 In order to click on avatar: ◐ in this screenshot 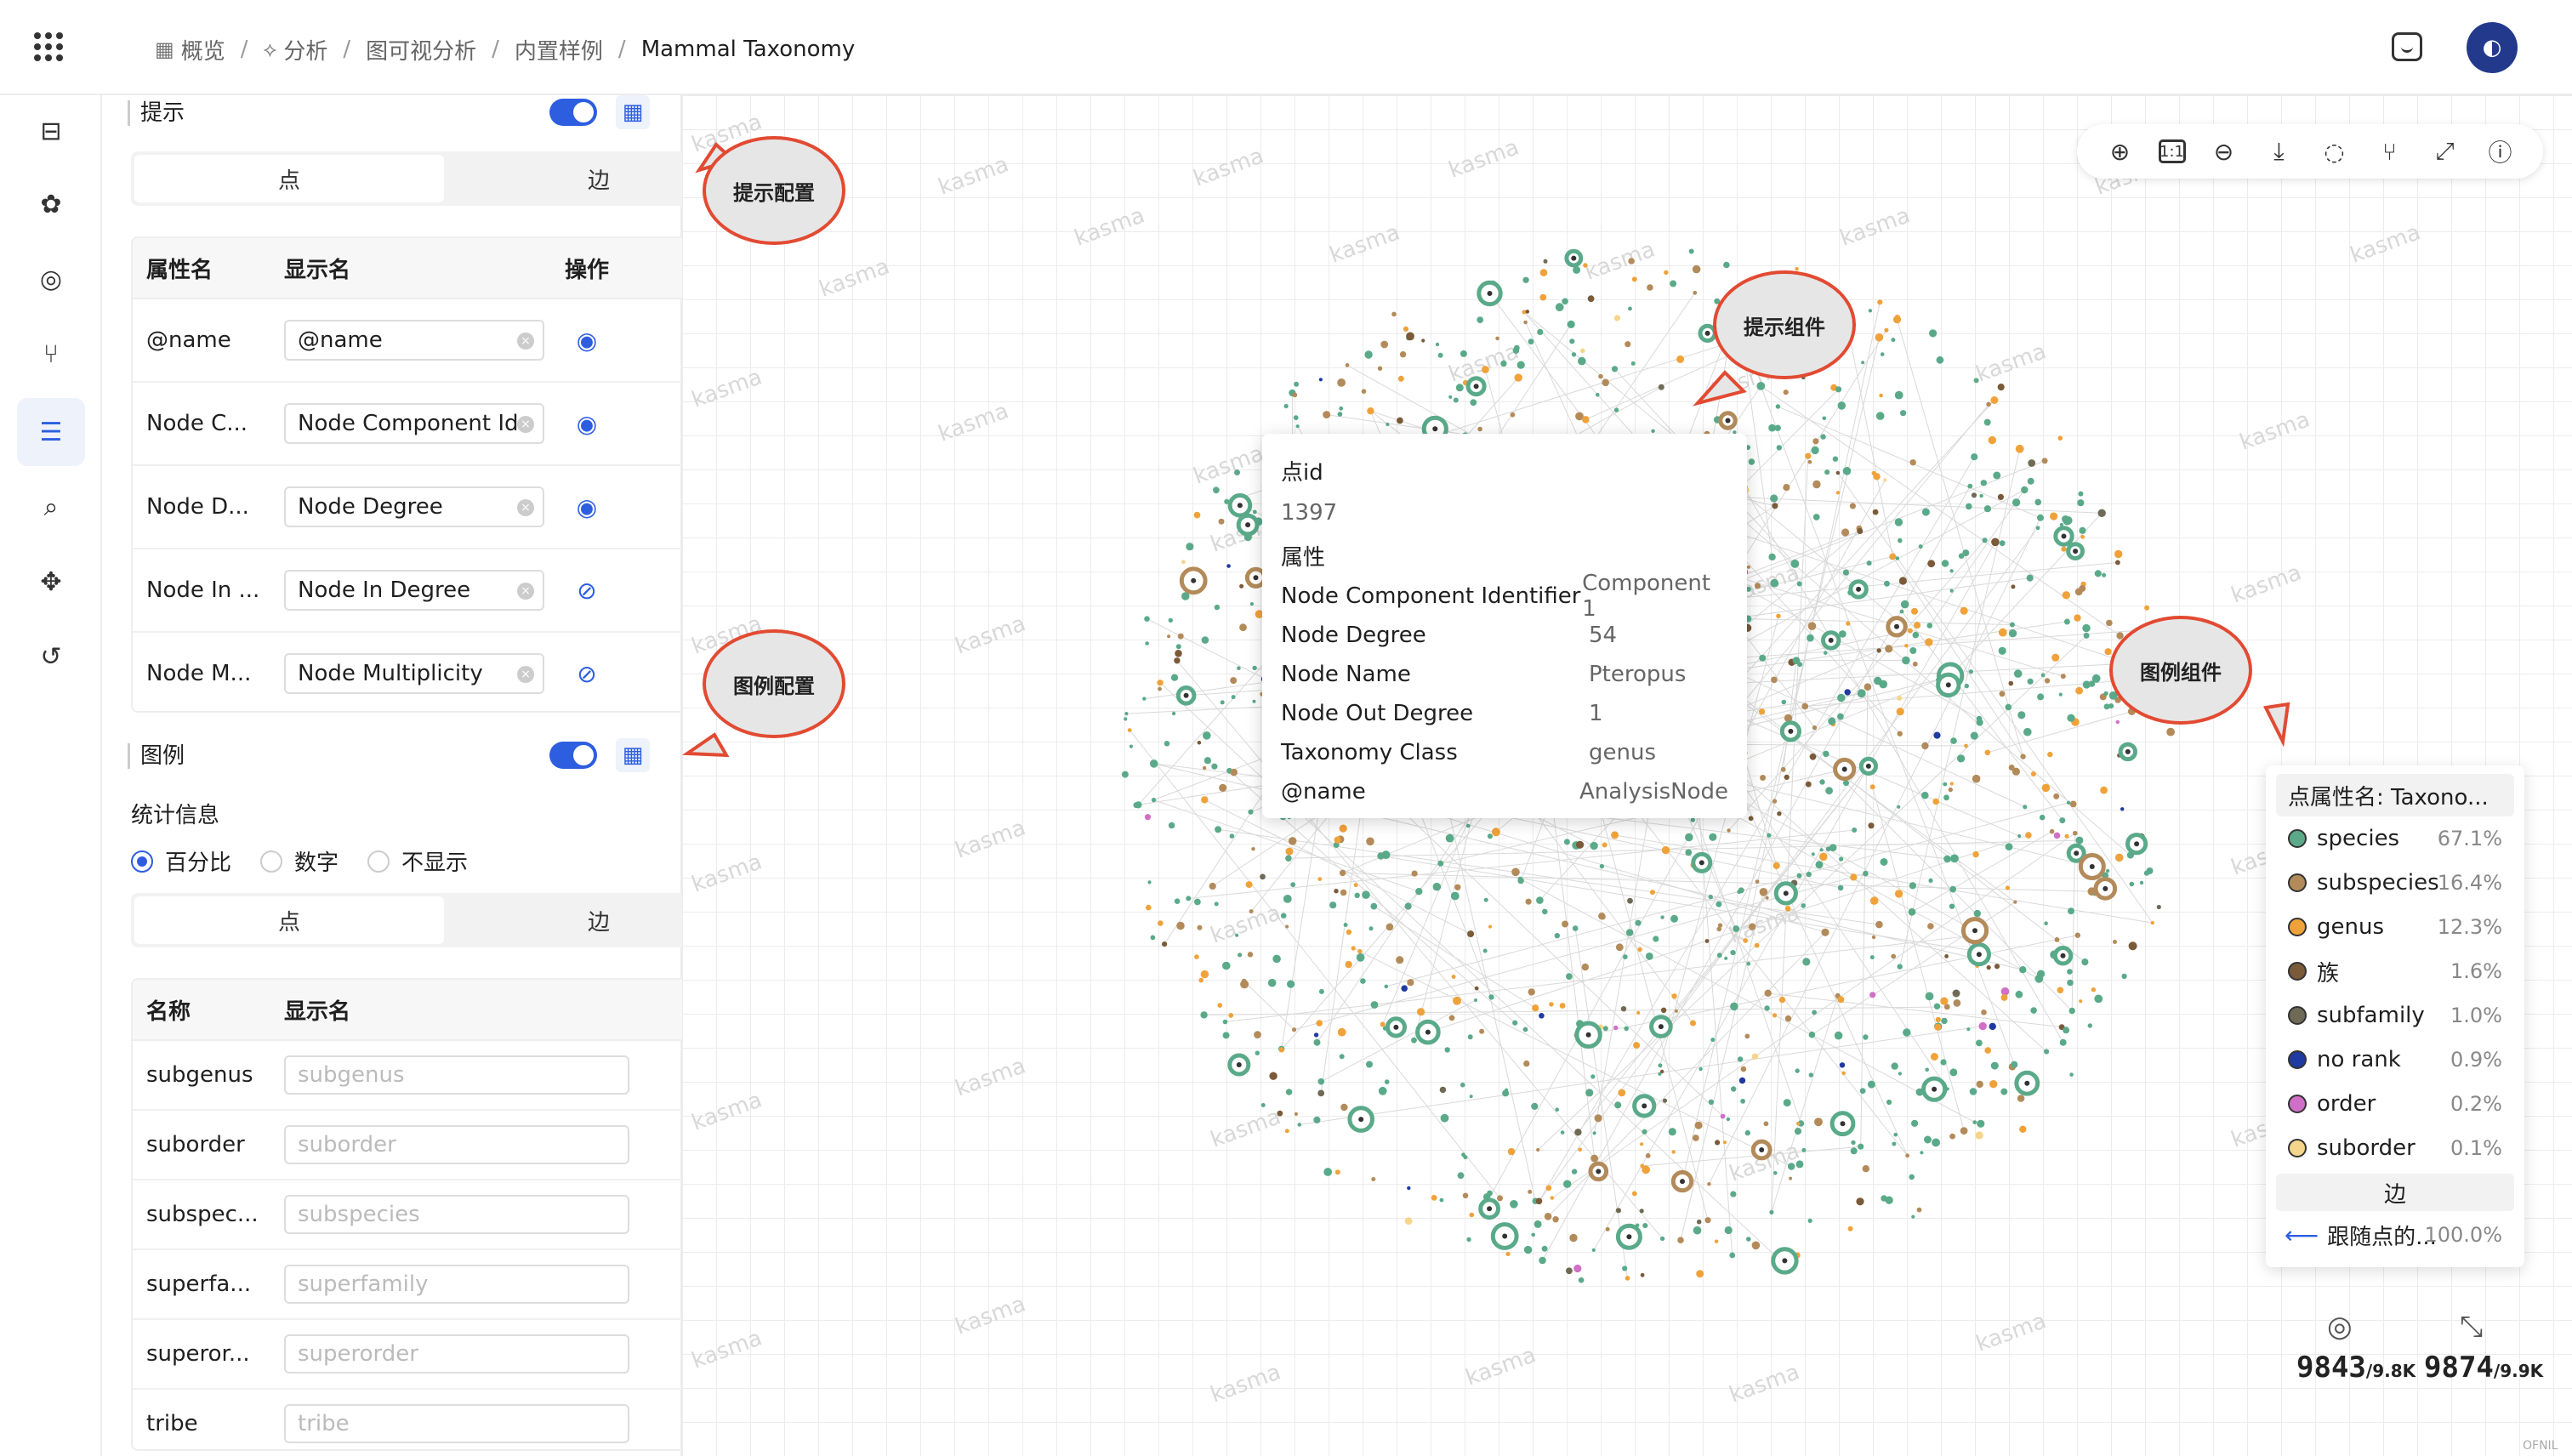, I will do `click(2493, 47)`.